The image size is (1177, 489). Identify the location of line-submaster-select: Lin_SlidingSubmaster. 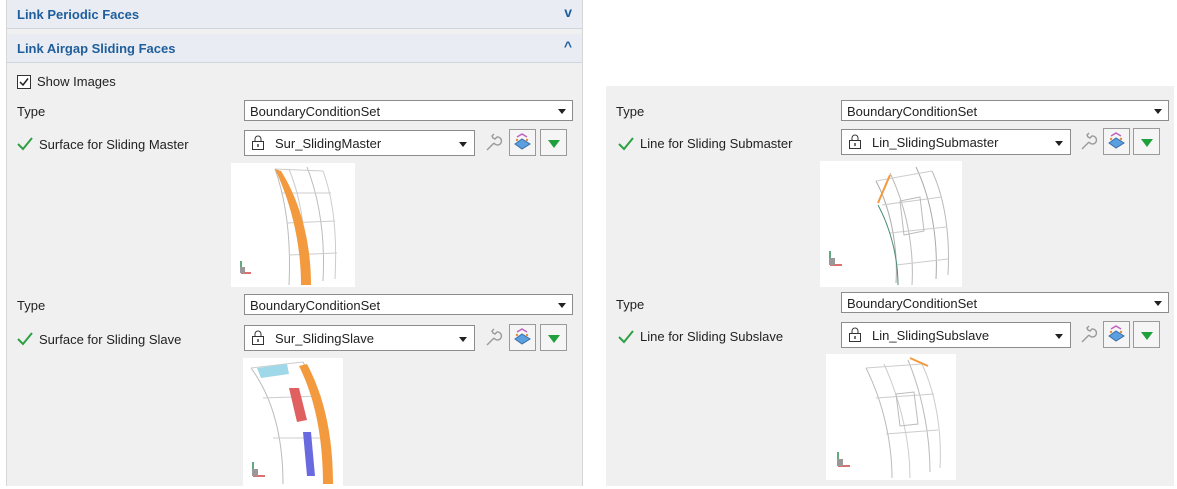
(956, 142).